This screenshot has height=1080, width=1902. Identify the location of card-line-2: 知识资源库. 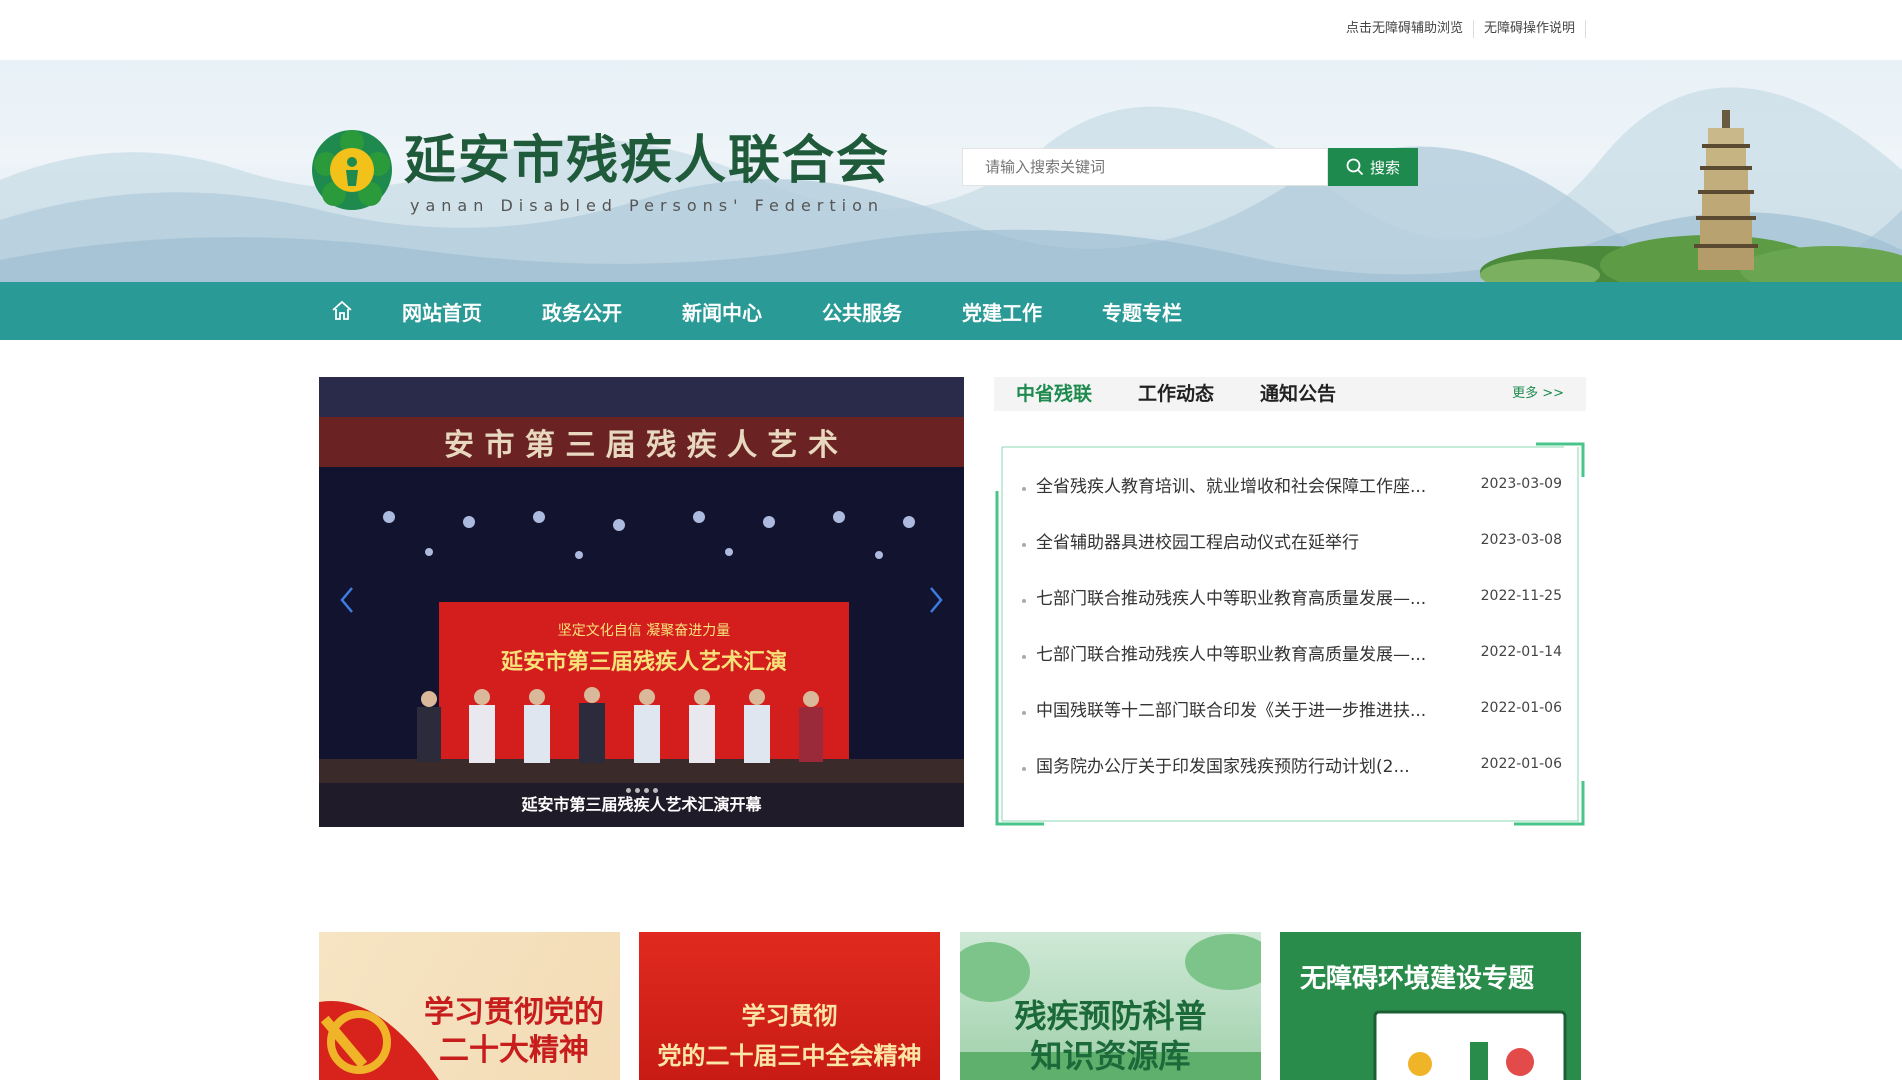
(1110, 1056).